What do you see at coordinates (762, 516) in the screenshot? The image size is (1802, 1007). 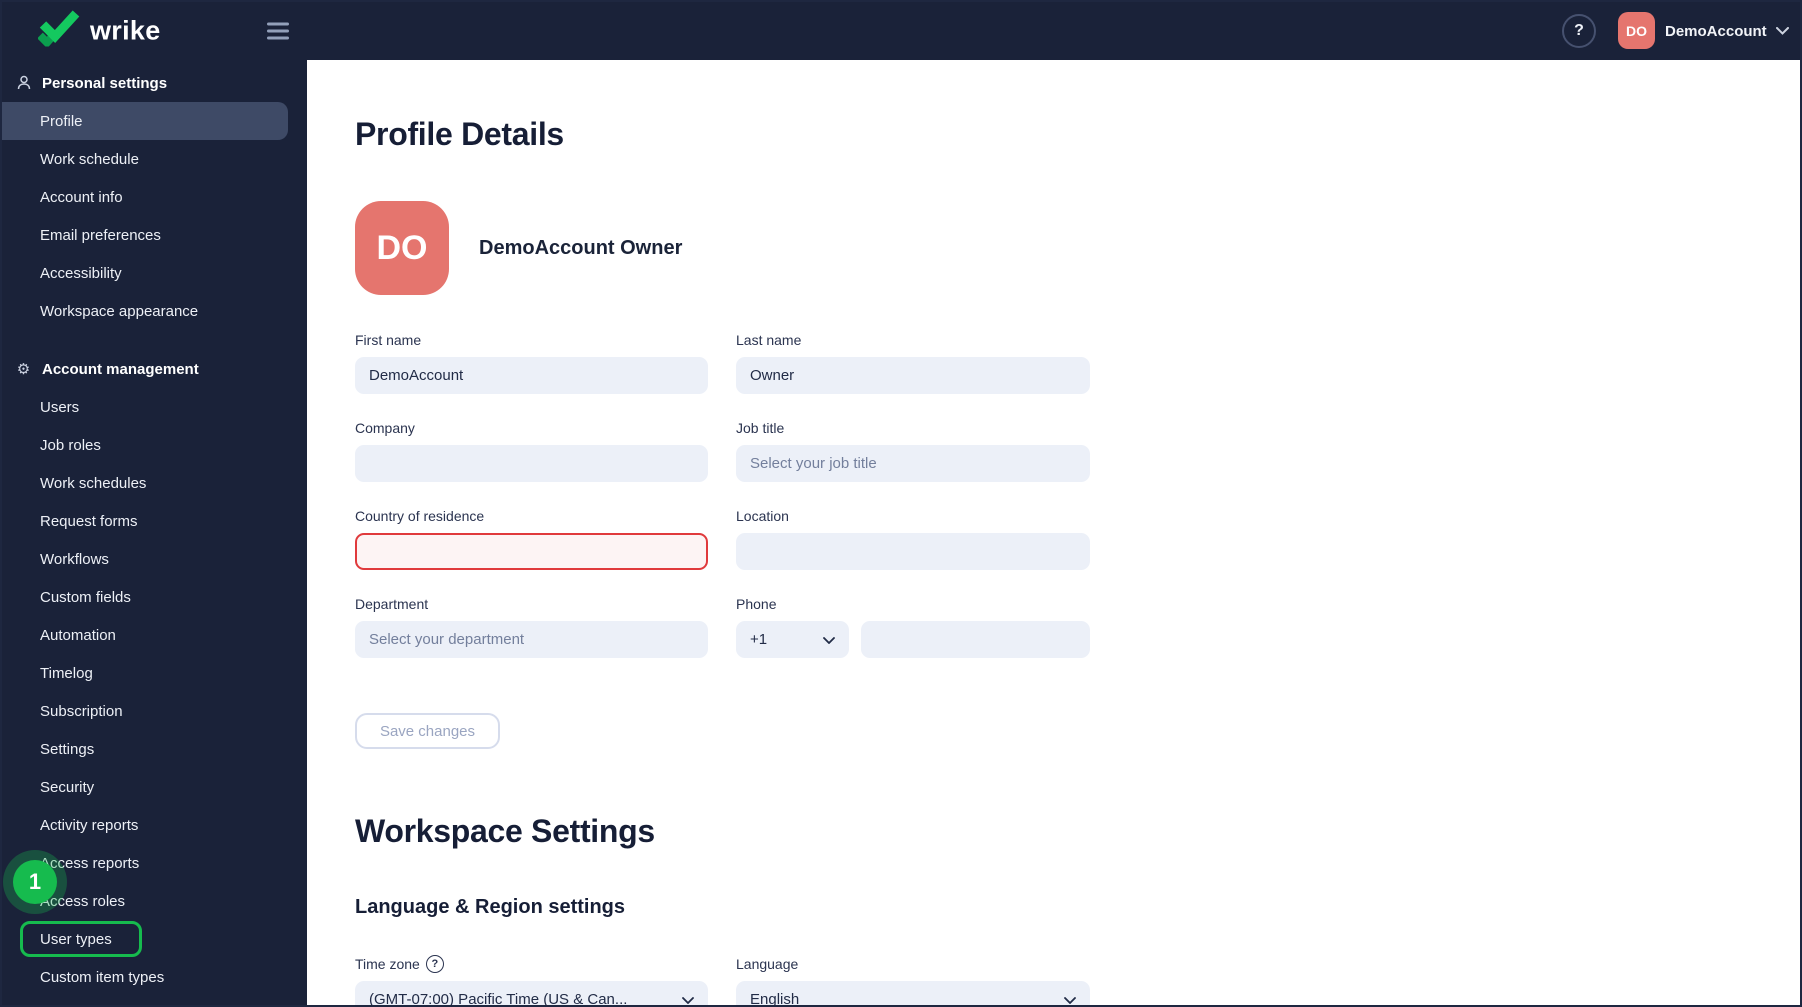 I see `location-label: Location` at bounding box center [762, 516].